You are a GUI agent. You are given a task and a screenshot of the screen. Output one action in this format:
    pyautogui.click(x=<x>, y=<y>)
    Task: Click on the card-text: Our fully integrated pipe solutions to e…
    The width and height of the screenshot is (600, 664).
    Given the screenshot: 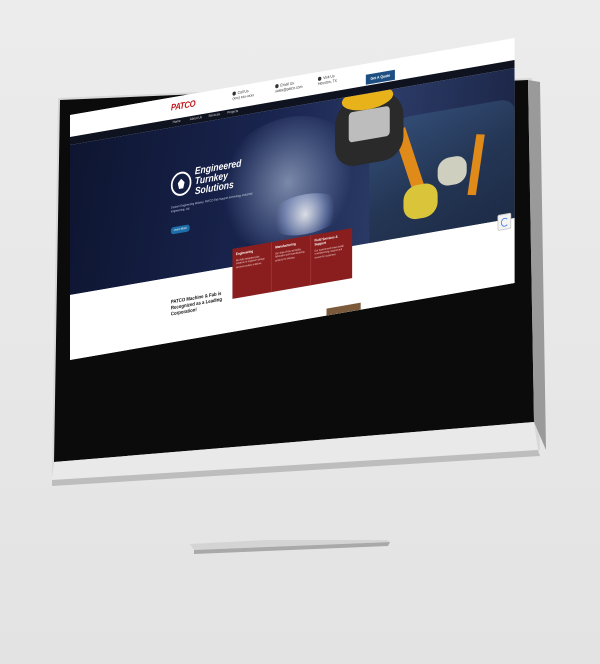 What is the action you would take?
    pyautogui.click(x=250, y=262)
    